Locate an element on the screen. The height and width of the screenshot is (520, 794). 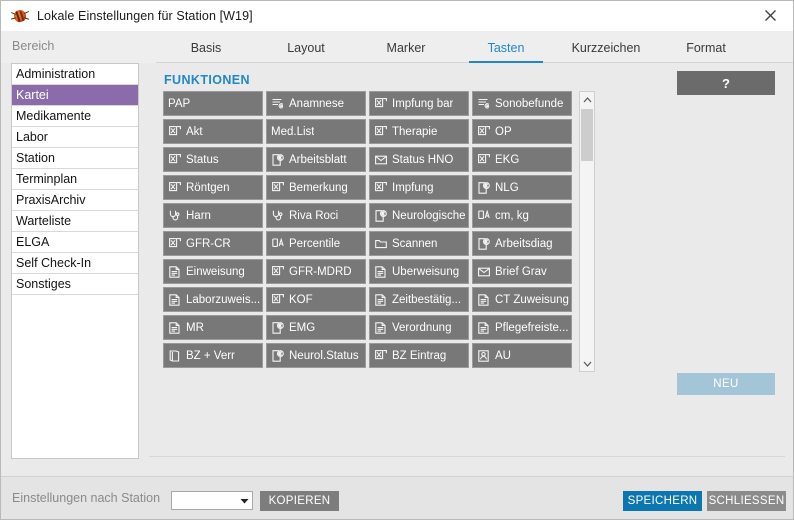
bug-icon is located at coordinates (20, 16).